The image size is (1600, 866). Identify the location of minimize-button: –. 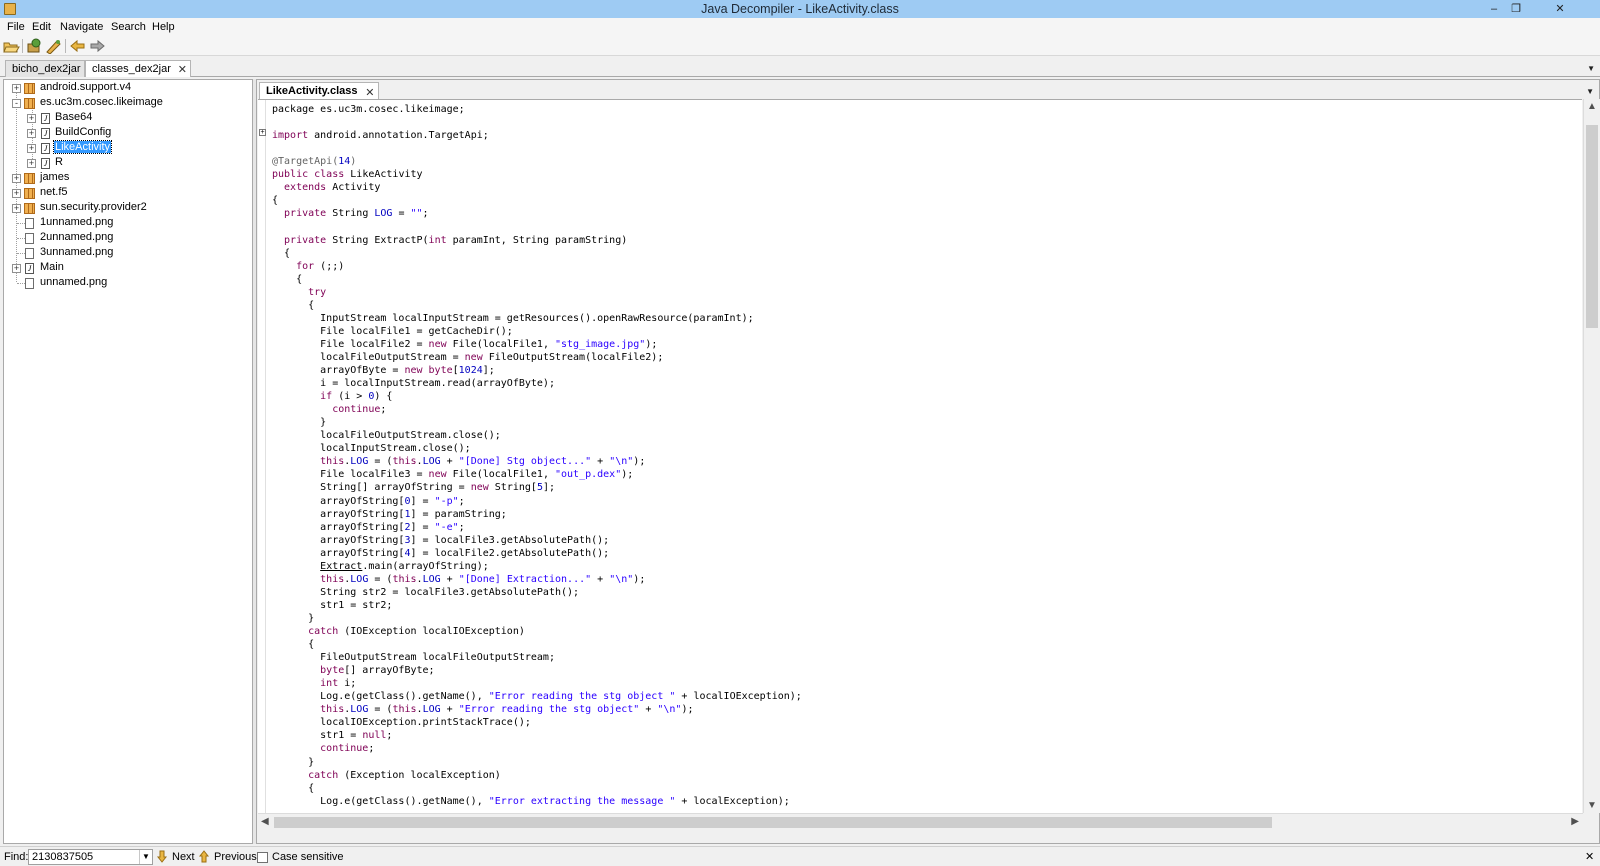
(1494, 9).